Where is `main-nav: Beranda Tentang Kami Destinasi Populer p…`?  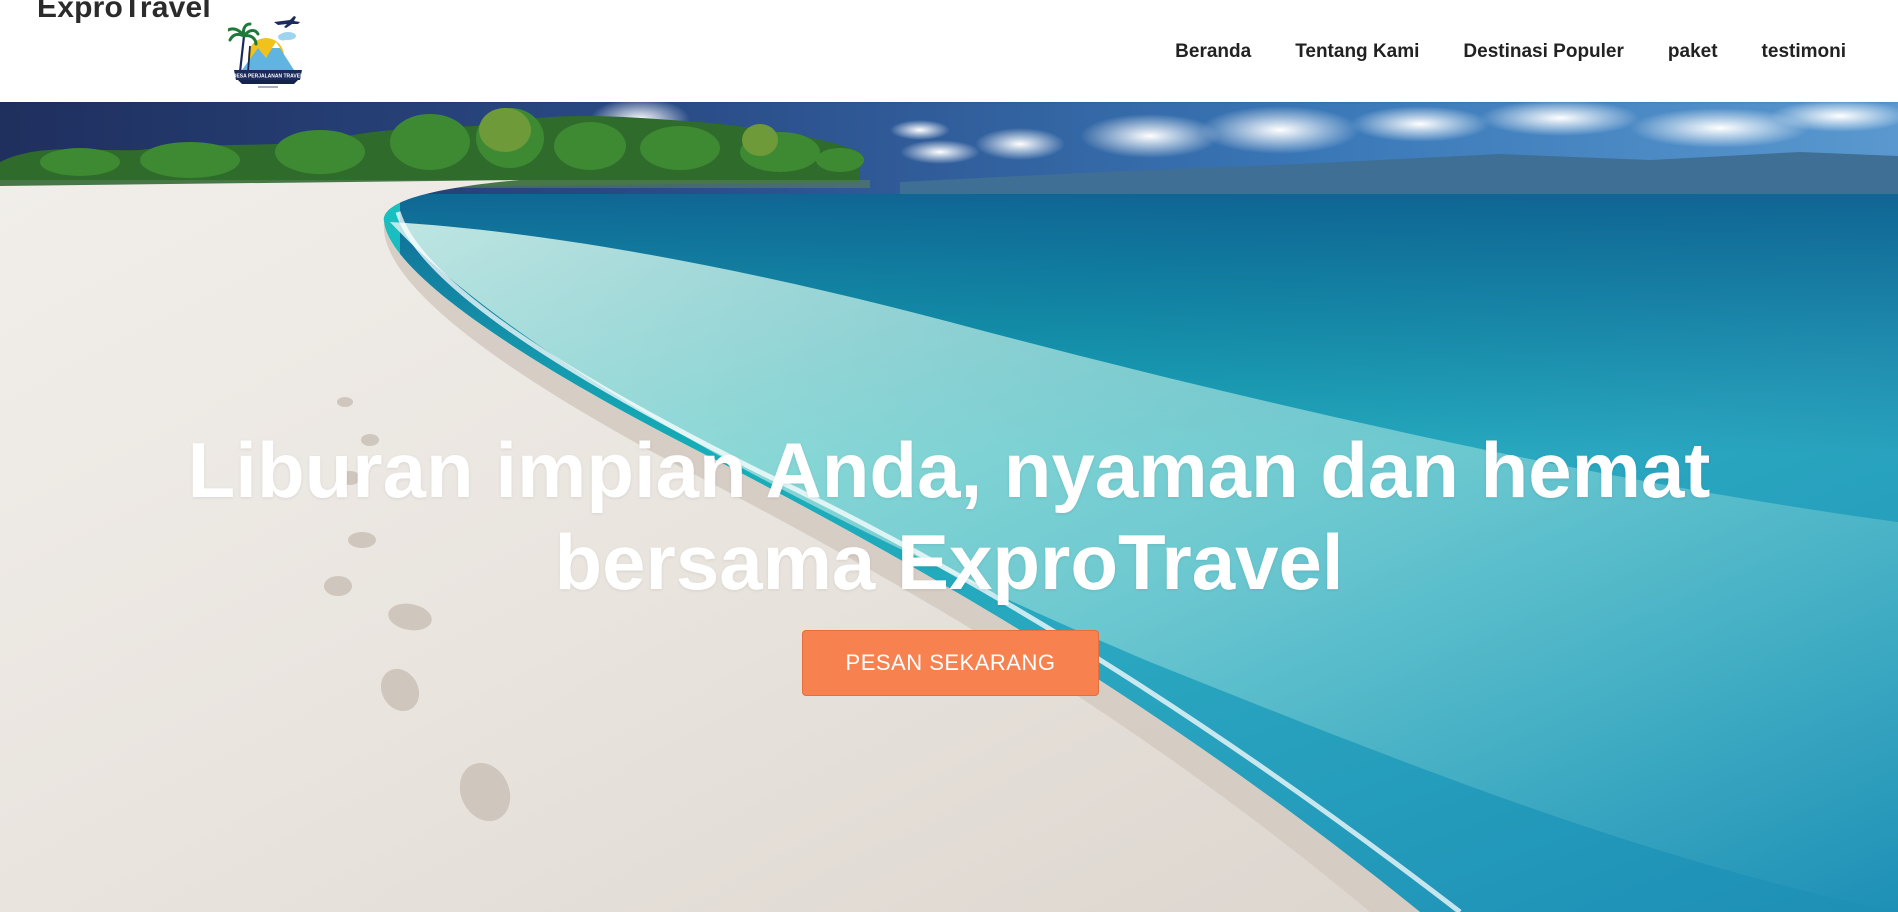 main-nav: Beranda Tentang Kami Destinasi Populer p… is located at coordinates (1488, 52).